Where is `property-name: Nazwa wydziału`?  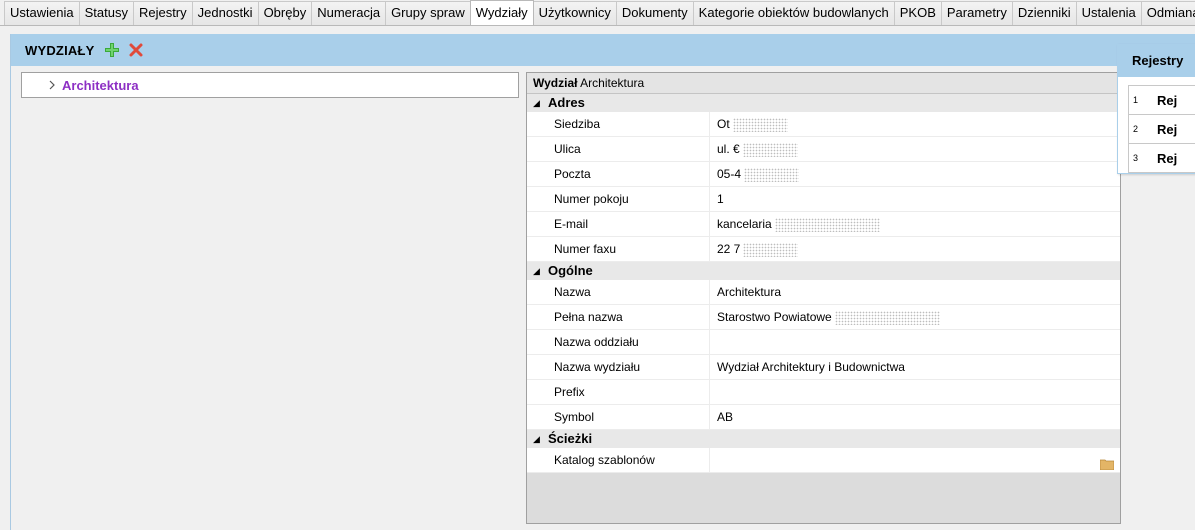
property-name: Nazwa wydziału is located at coordinates (618, 367).